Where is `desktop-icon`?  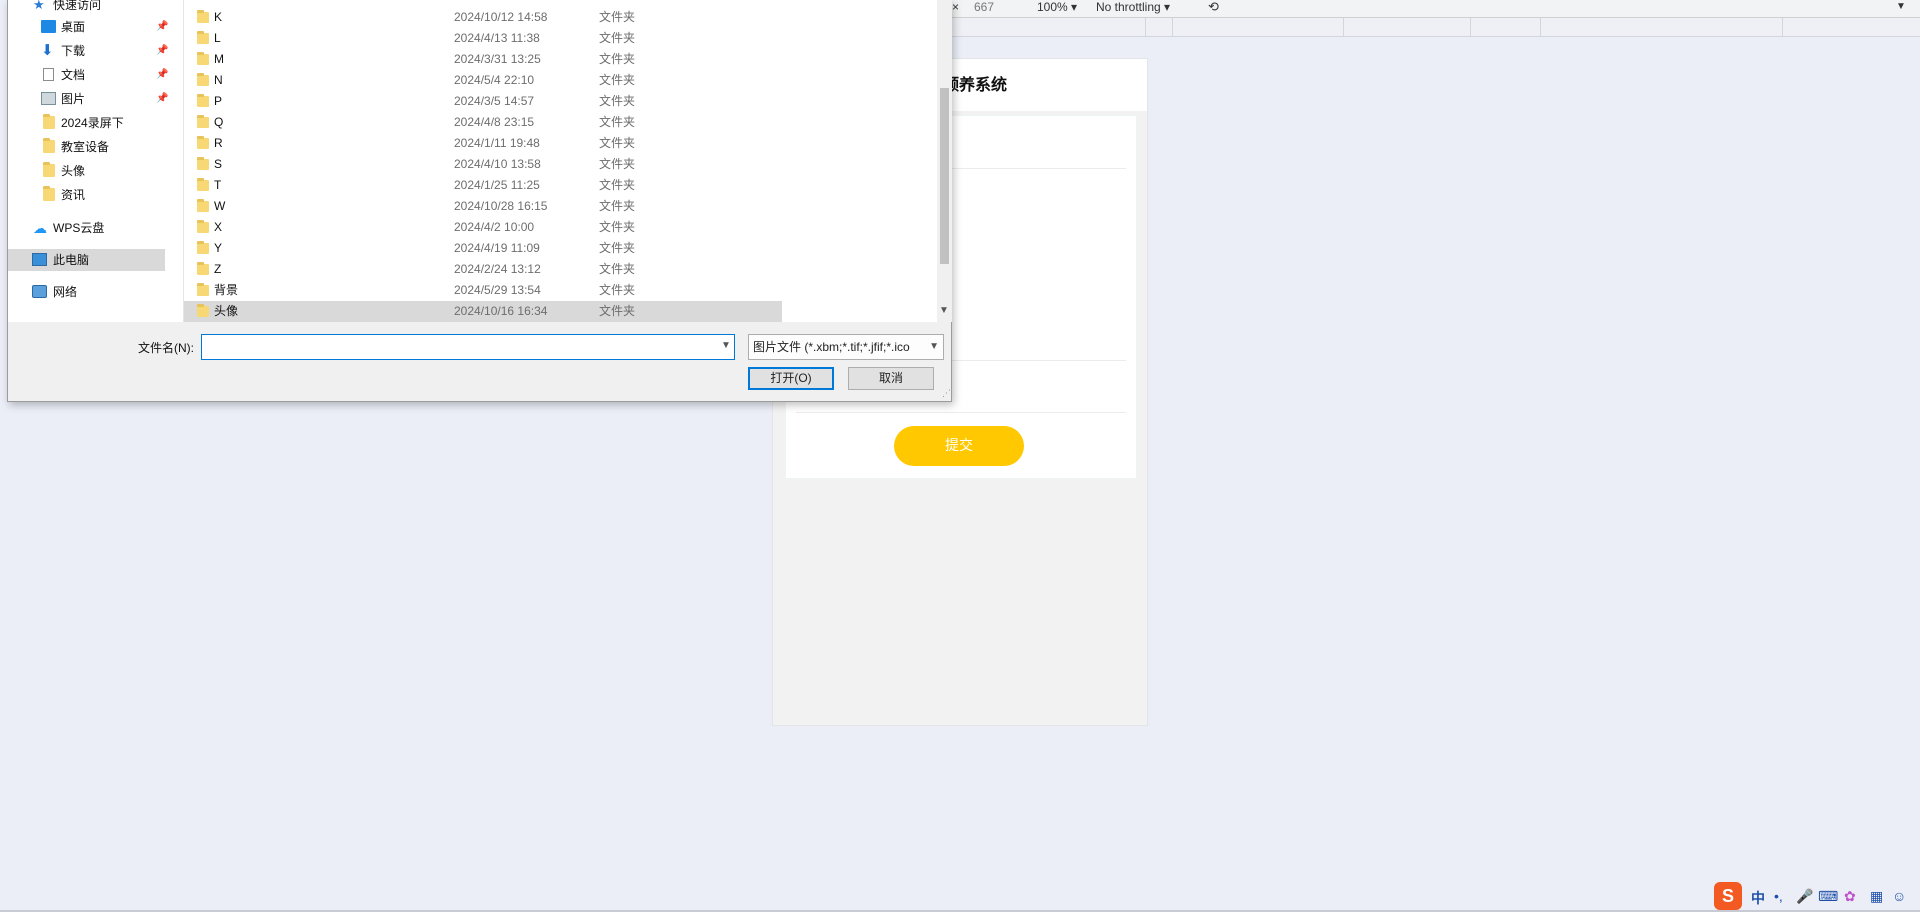
desktop-icon is located at coordinates (48, 26).